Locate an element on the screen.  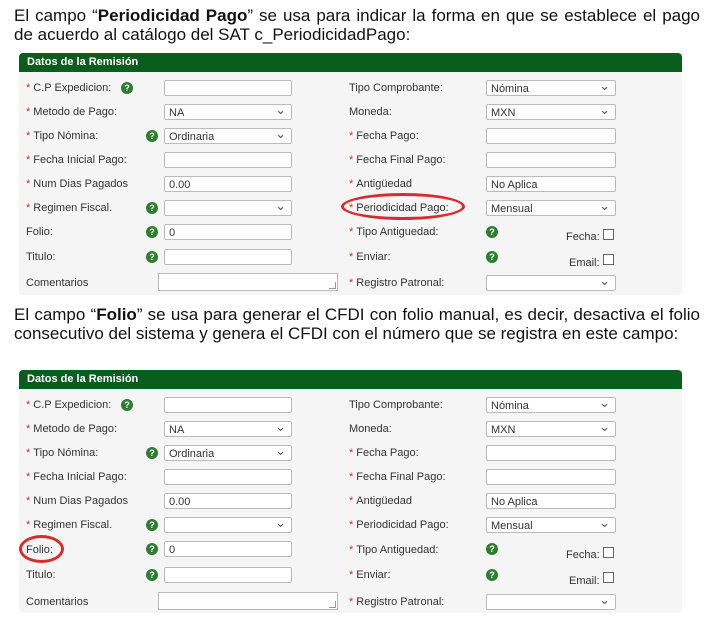
folio-label-text: Folio: is located at coordinates (39, 232).